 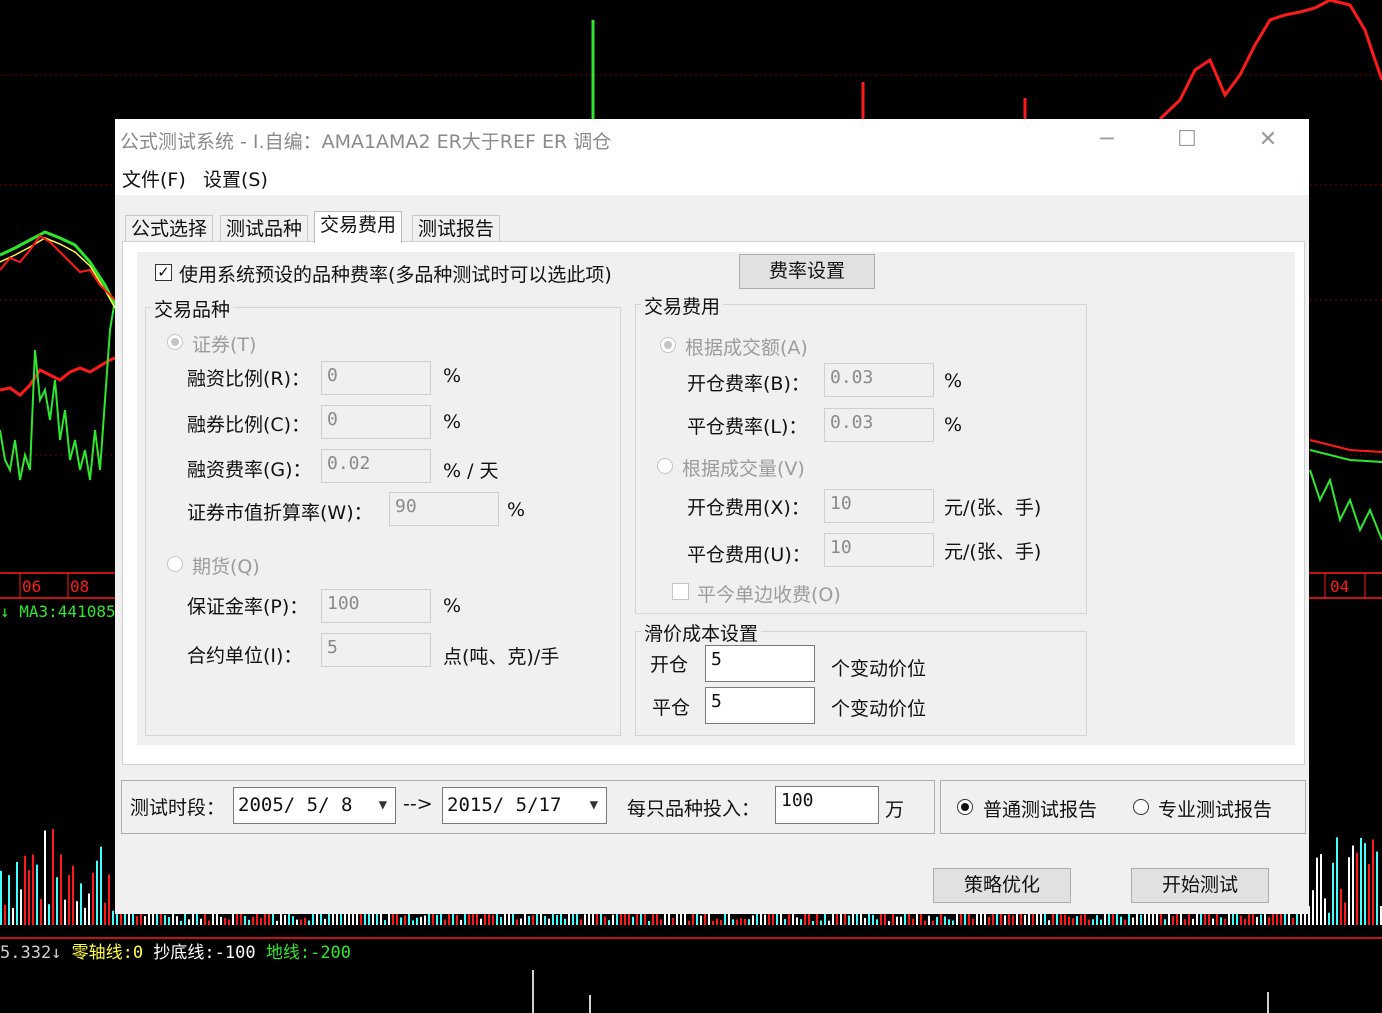 I want to click on single-side-checkbox, so click(x=680, y=591).